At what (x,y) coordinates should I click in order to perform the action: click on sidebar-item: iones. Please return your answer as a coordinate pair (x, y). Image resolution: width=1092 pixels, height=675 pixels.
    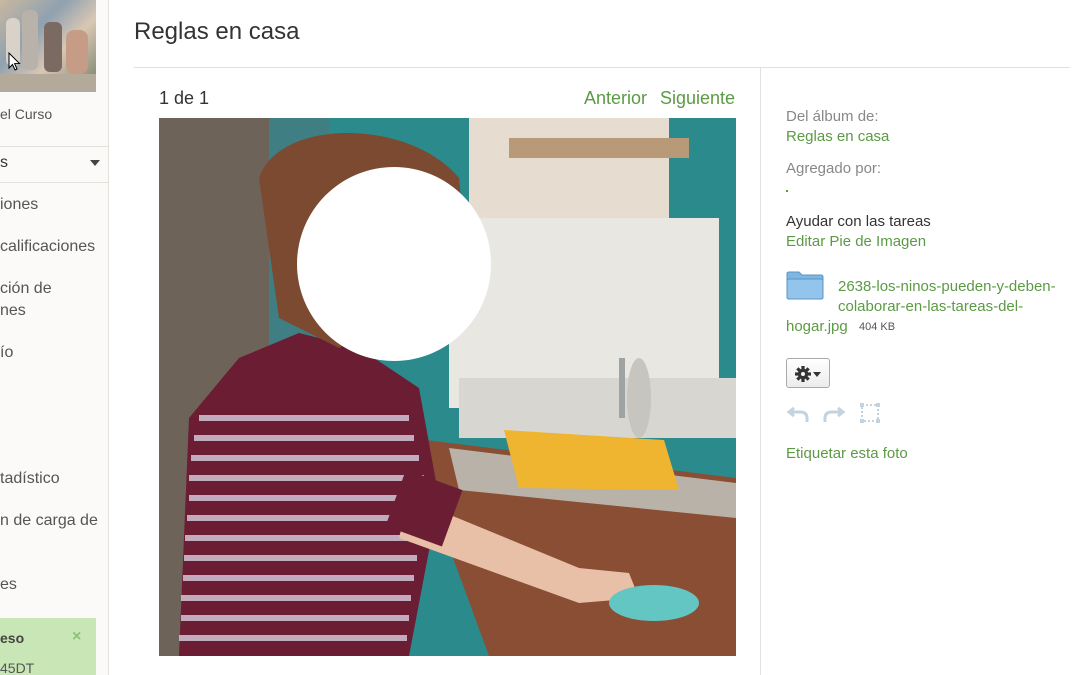
    Looking at the image, I should click on (19, 205).